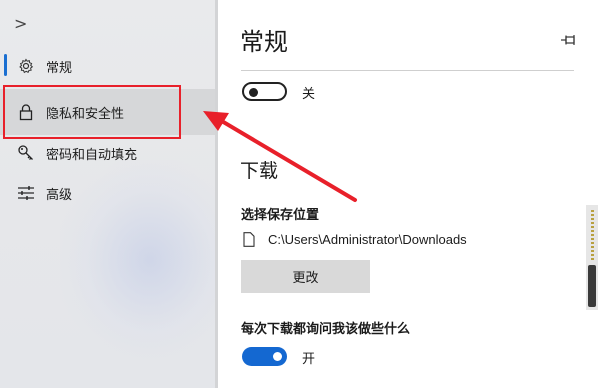  What do you see at coordinates (305, 276) in the screenshot?
I see `change-location-button: 更改` at bounding box center [305, 276].